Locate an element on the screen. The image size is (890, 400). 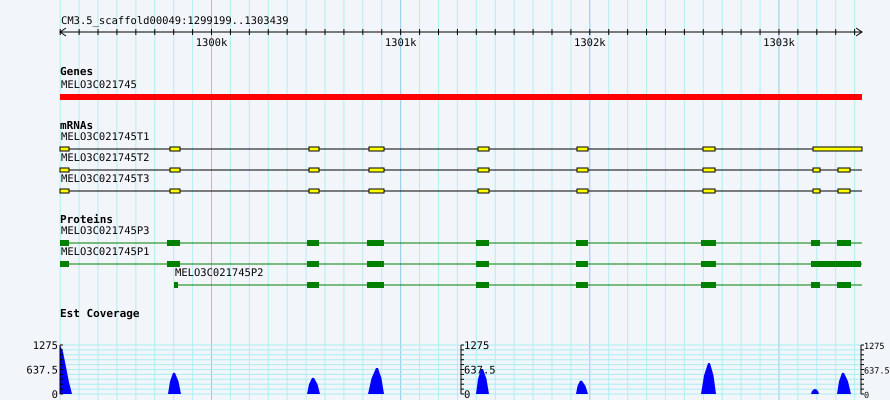
feature-label: MELO3C021745 is located at coordinates (99, 85).